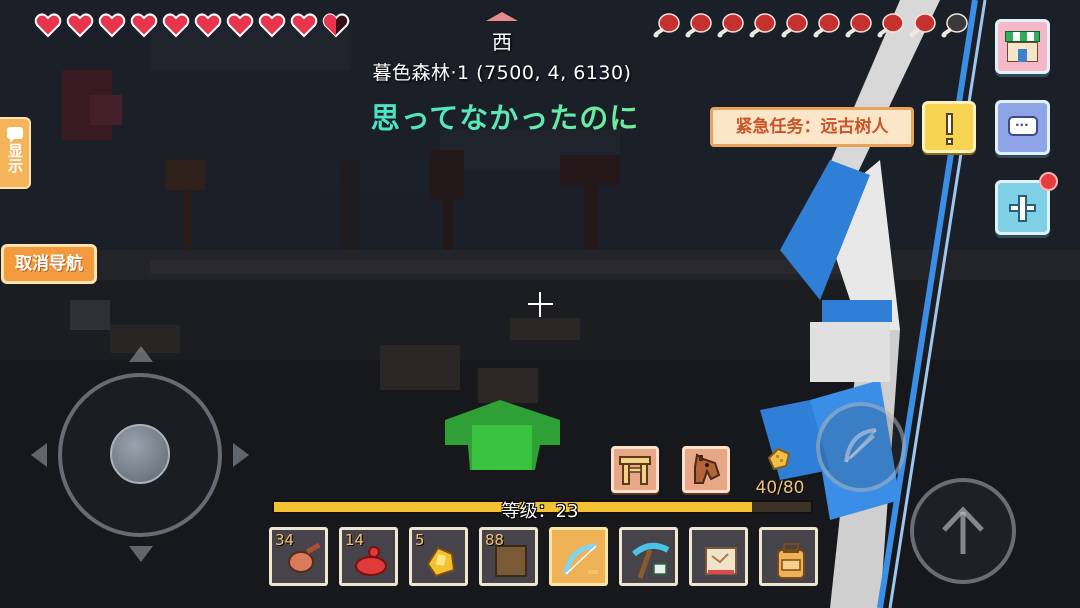 Image resolution: width=1080 pixels, height=608 pixels. Describe the element at coordinates (1022, 36) in the screenshot. I see `shop-icon` at that location.